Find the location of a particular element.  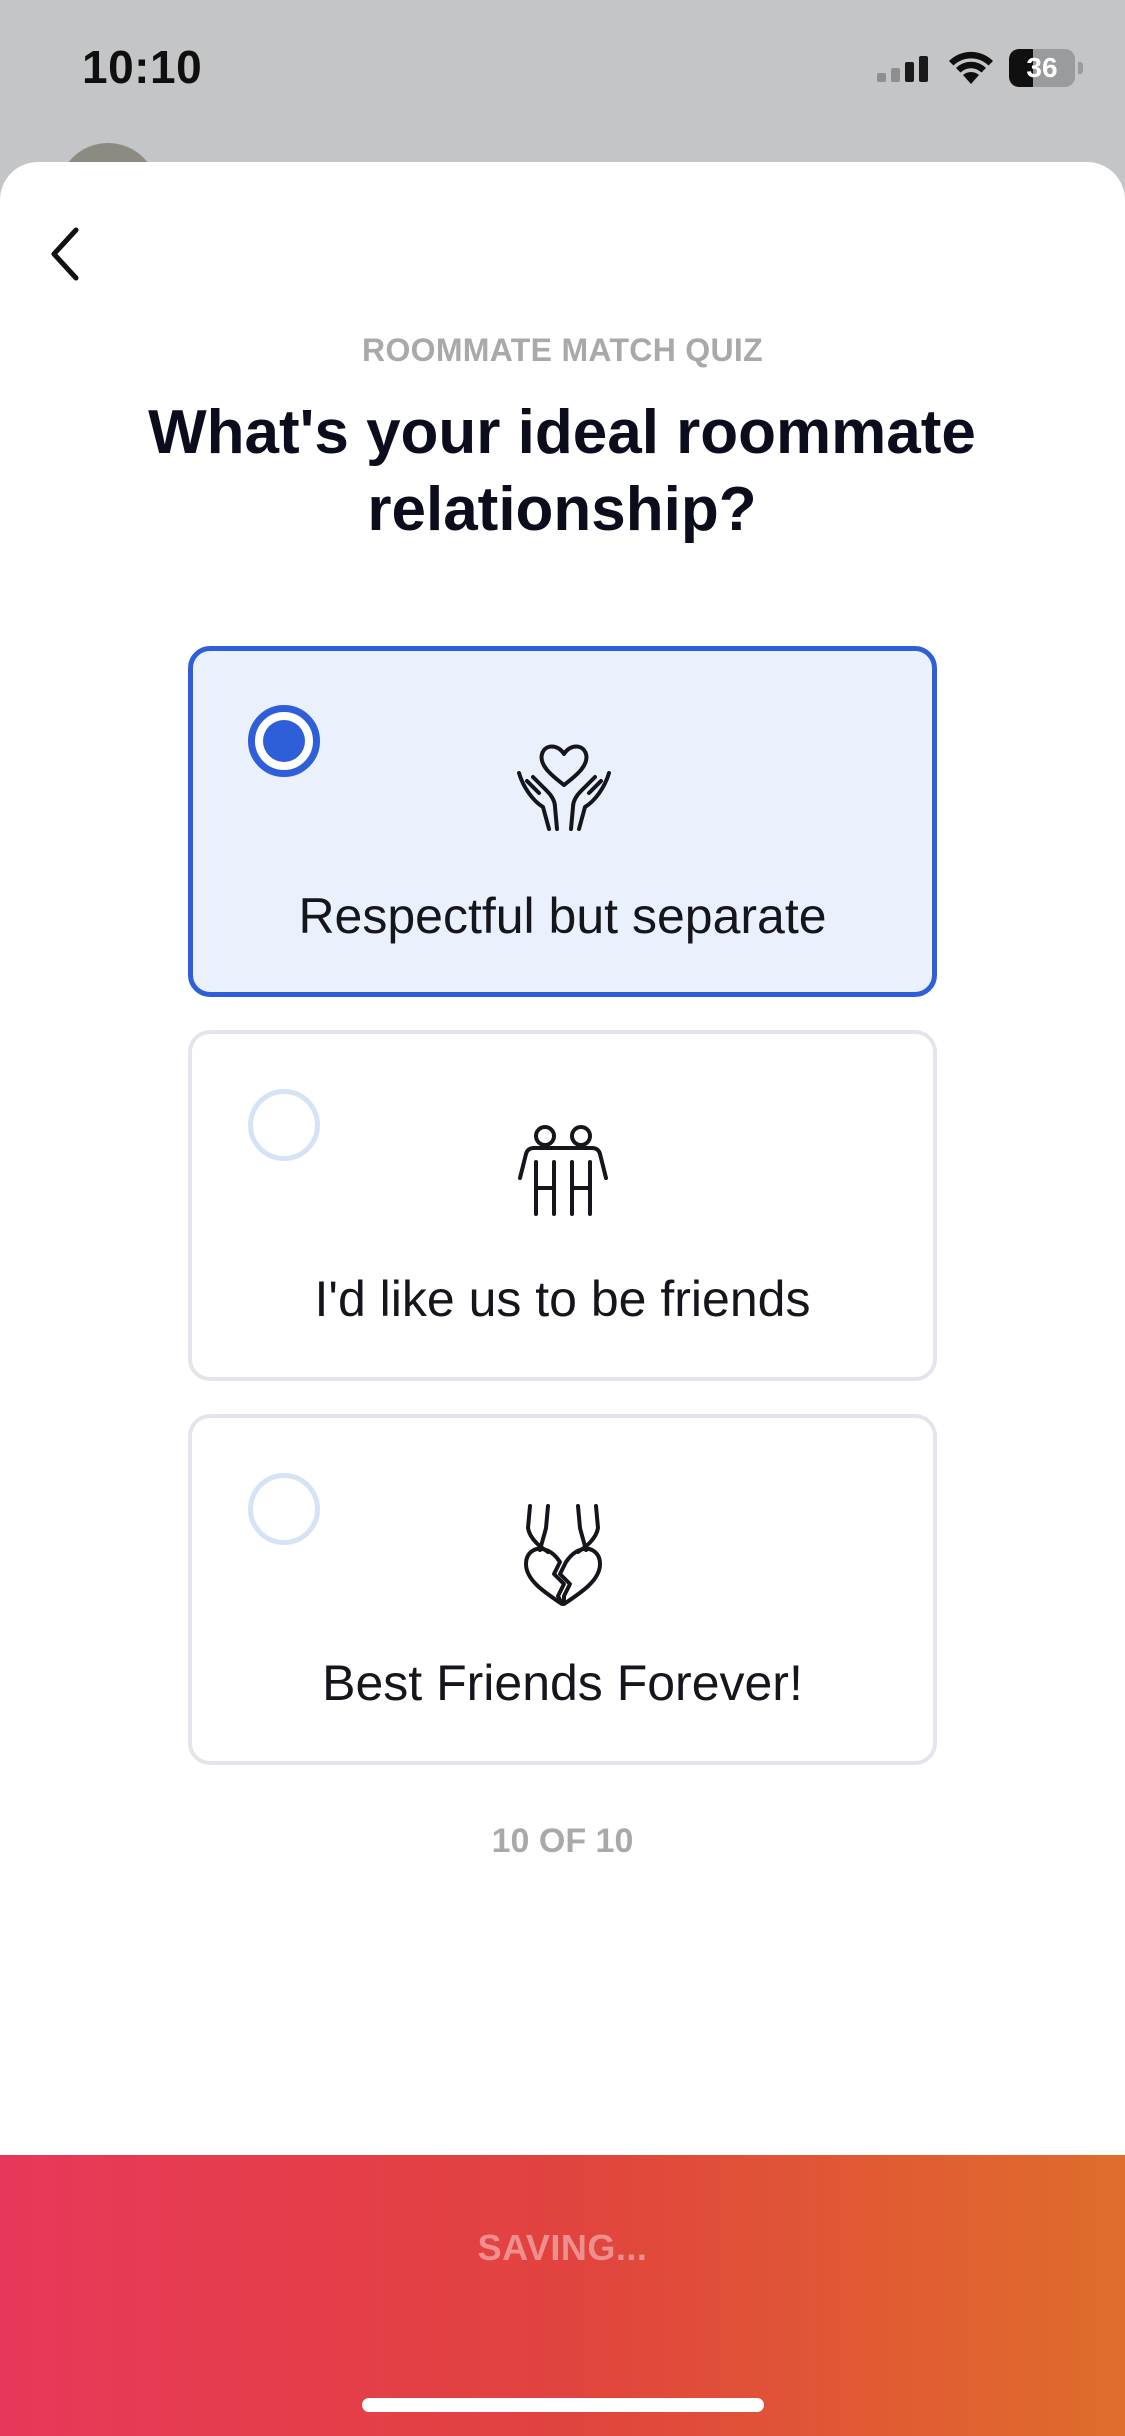

status-time: 10:10 is located at coordinates (142, 67).